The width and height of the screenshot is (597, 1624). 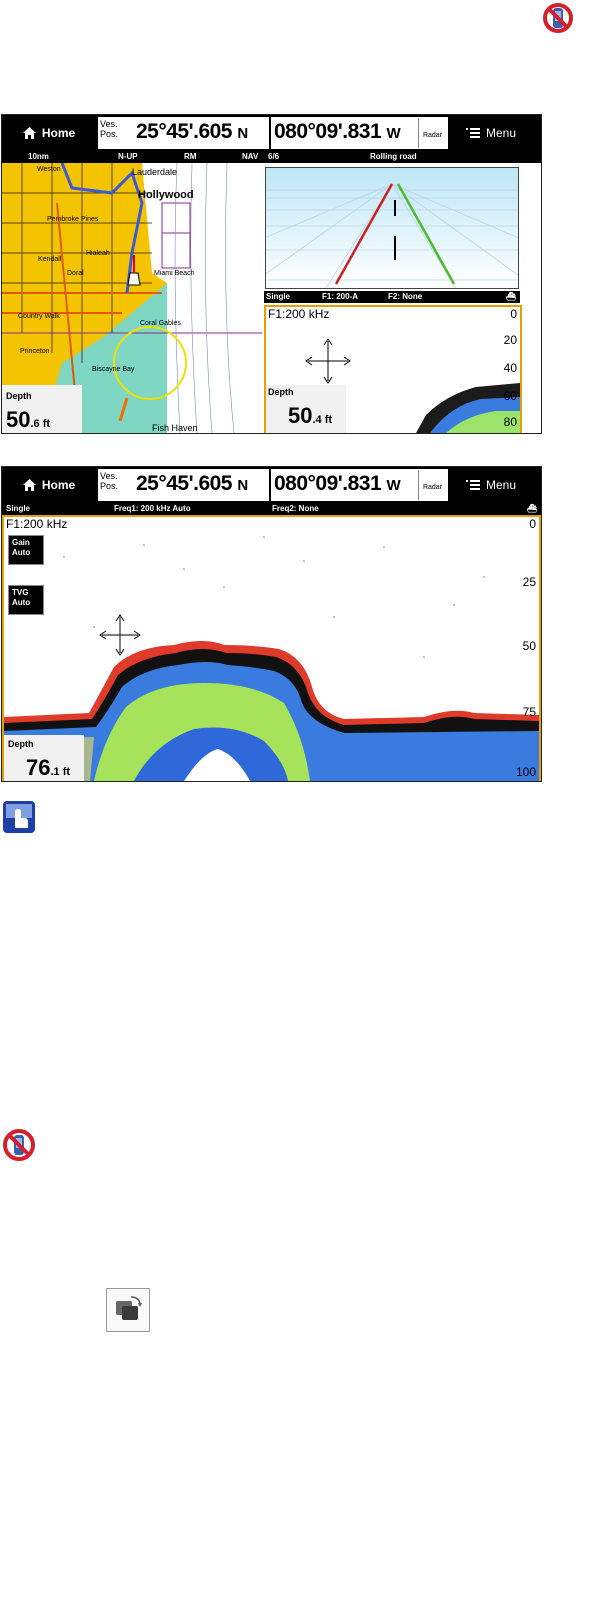 I want to click on map-label: Lauderdale, so click(x=154, y=172).